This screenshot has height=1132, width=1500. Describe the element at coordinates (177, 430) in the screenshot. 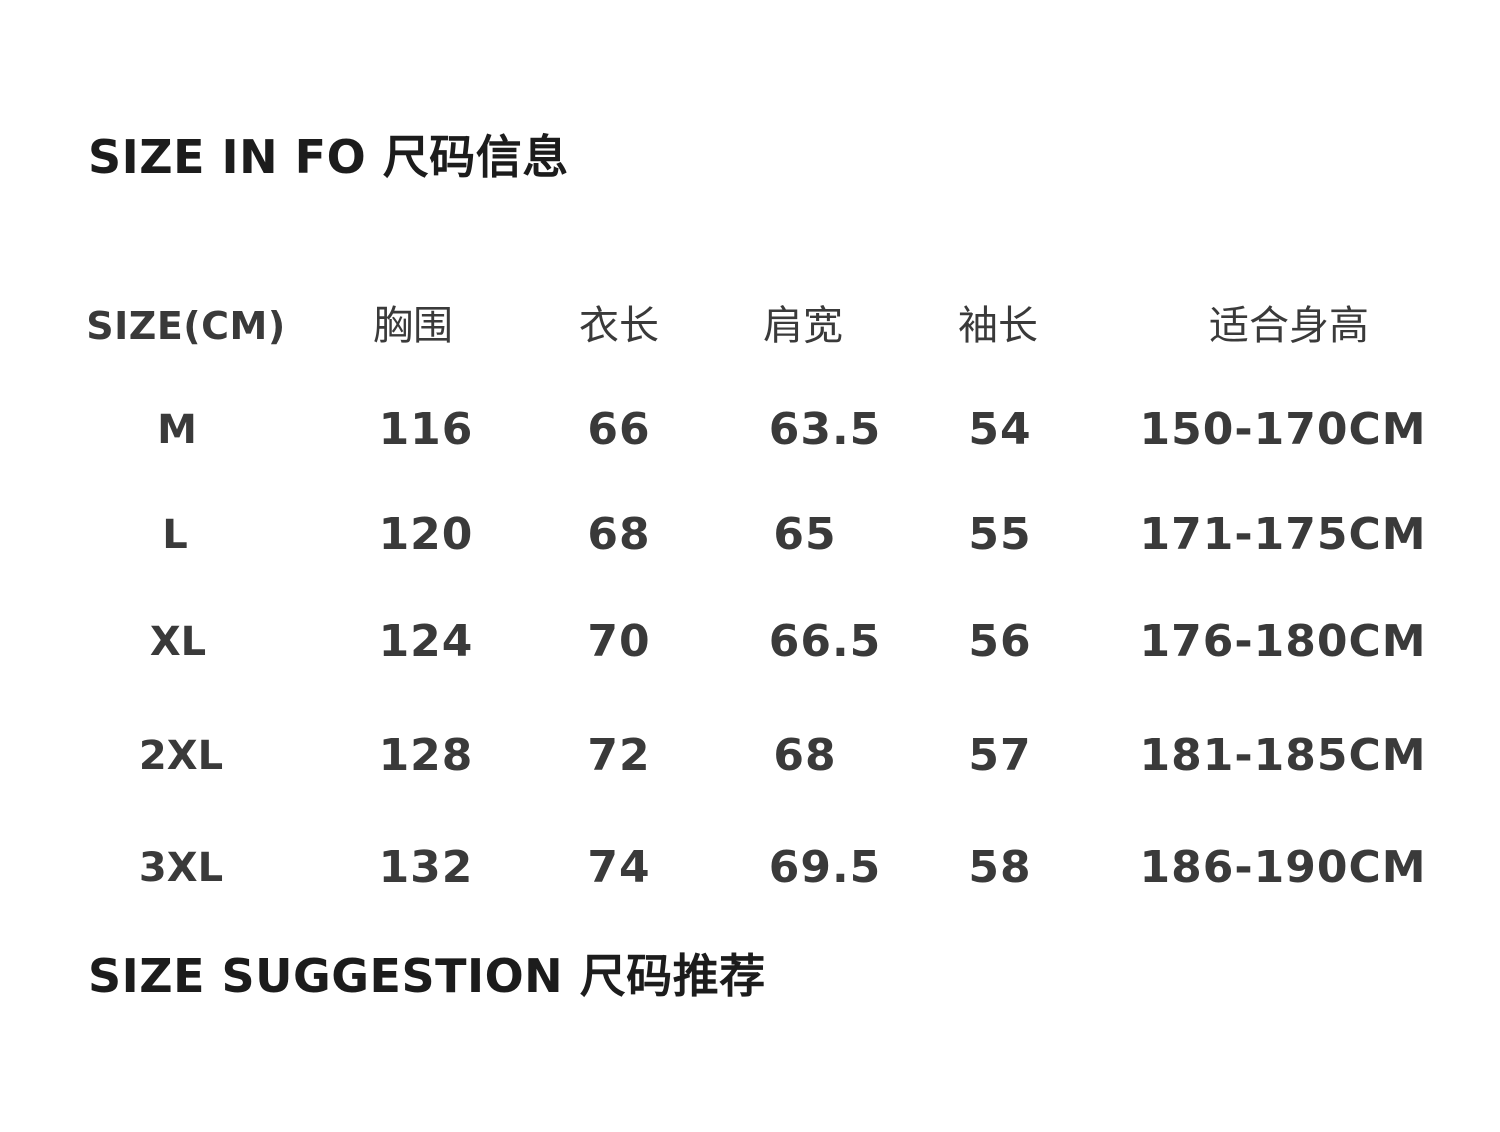

I see `row-size-label: M` at that location.